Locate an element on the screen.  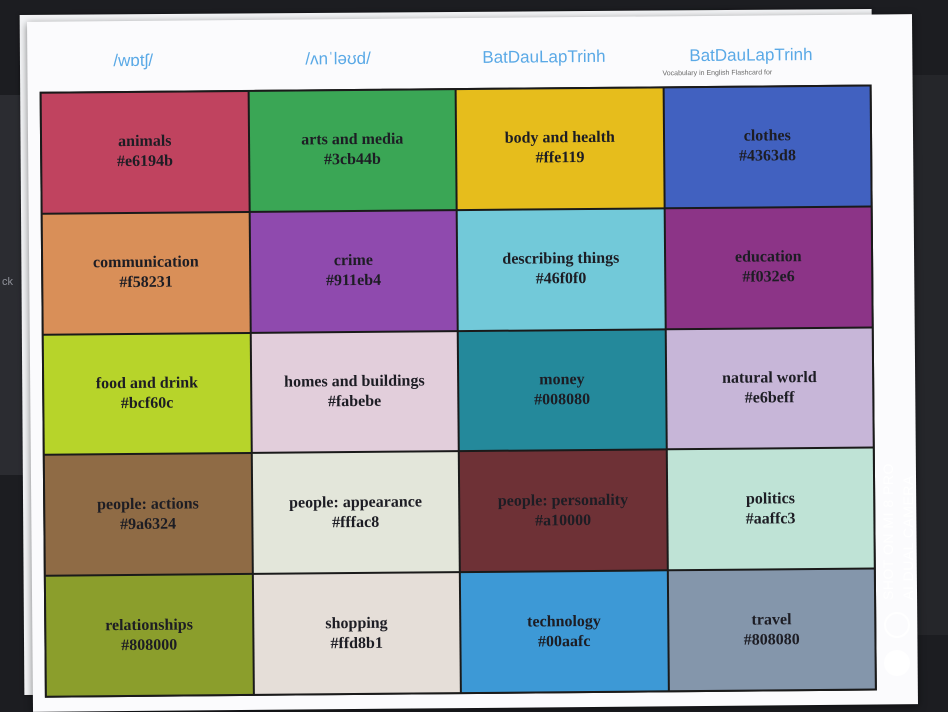
tile-hex: #911eb4 is located at coordinates (353, 280).